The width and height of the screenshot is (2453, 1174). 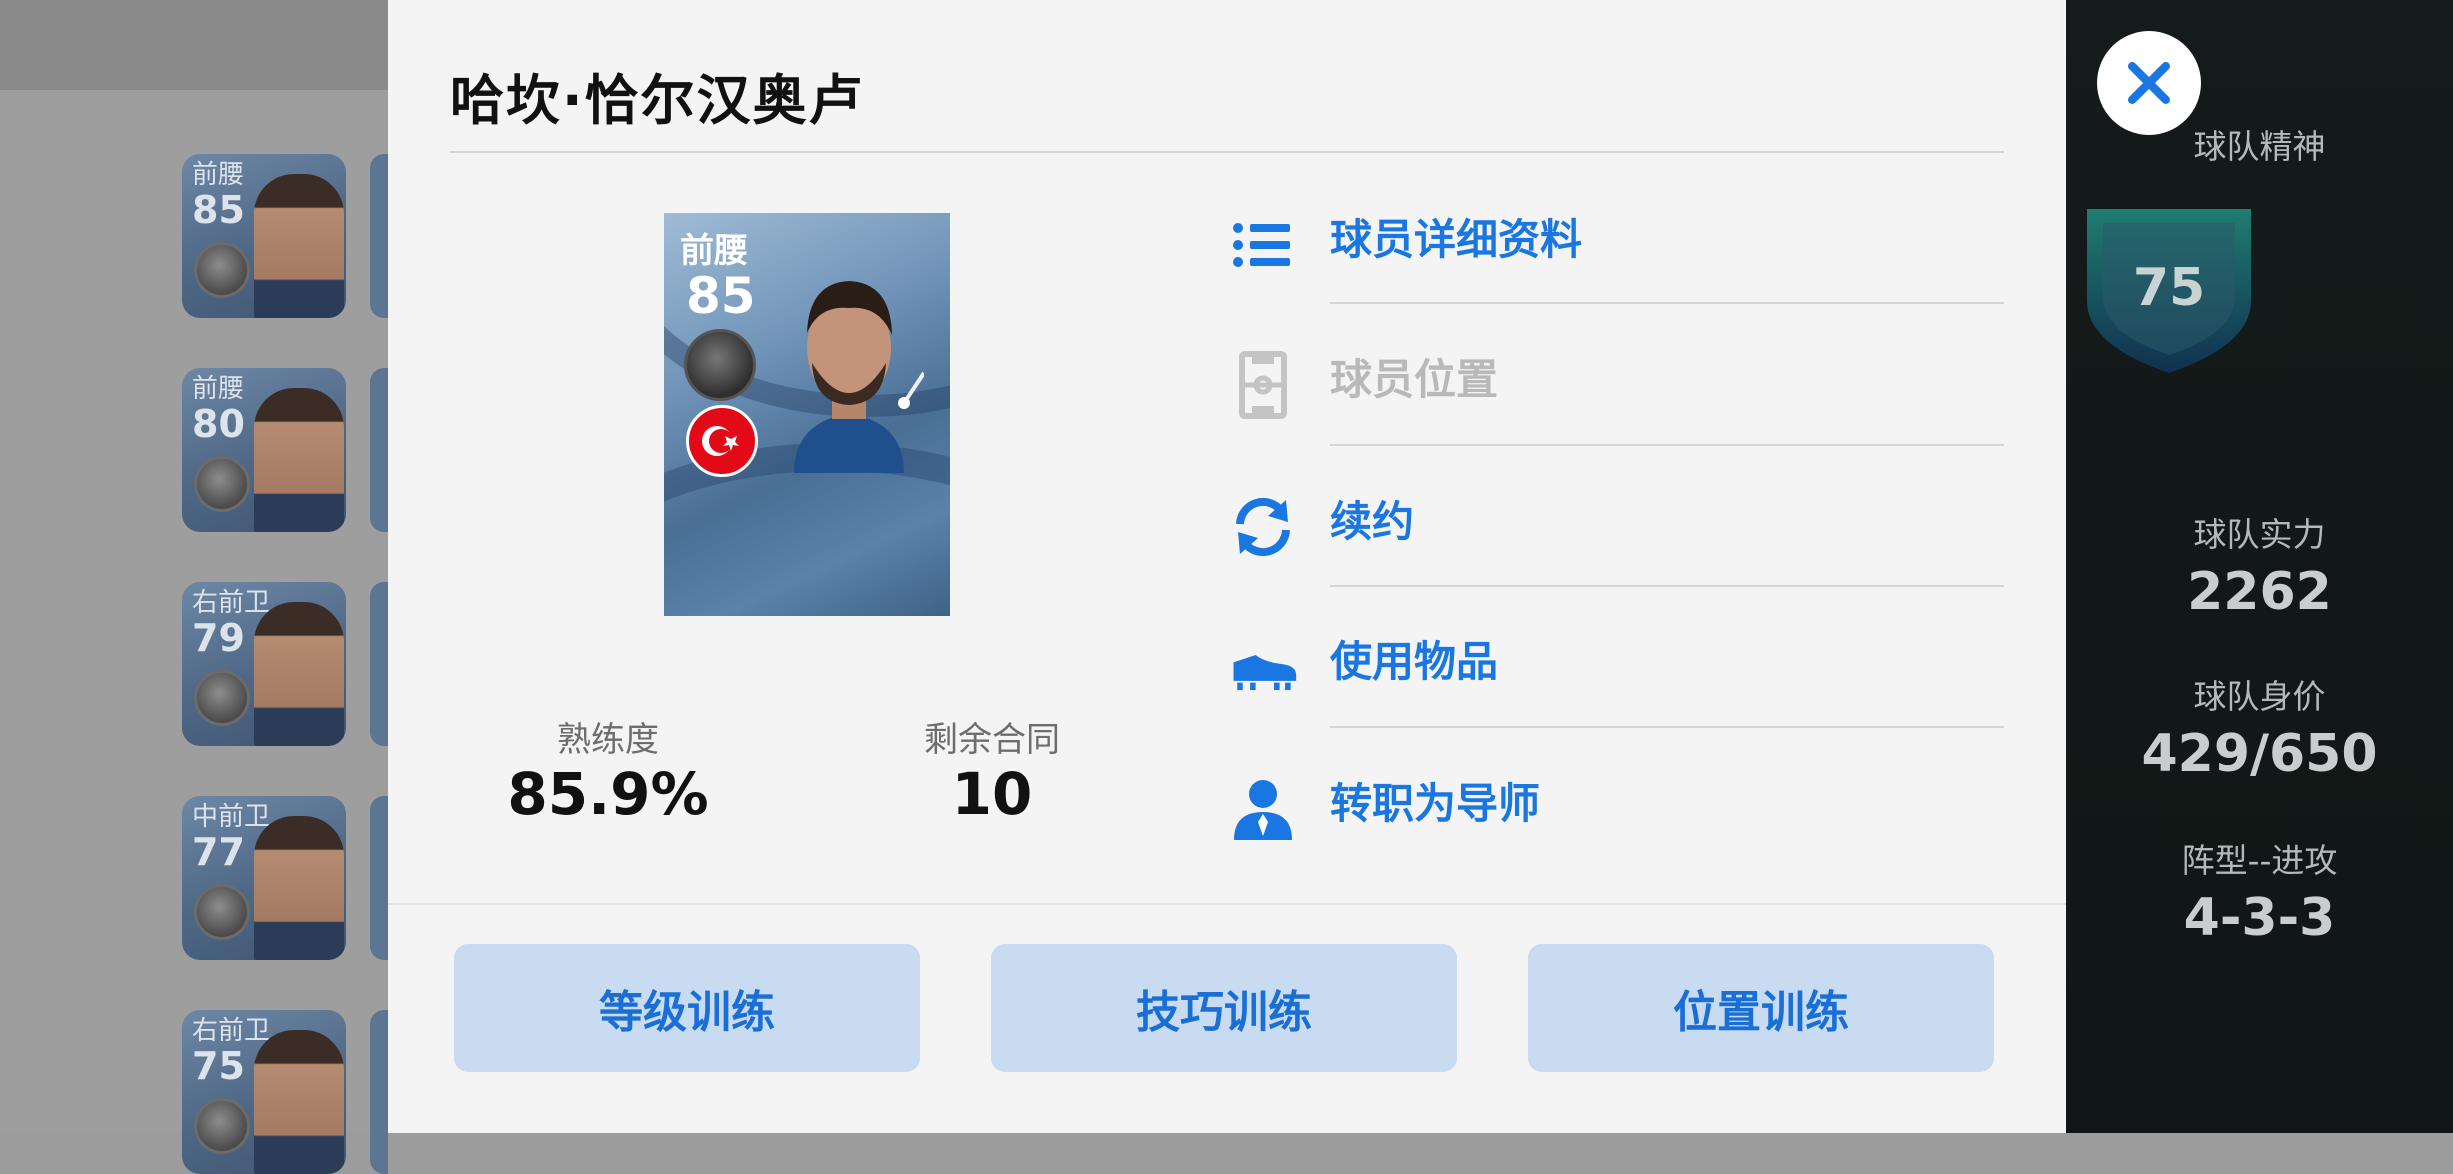 I want to click on contract-label: 剩余合同, so click(x=992, y=740).